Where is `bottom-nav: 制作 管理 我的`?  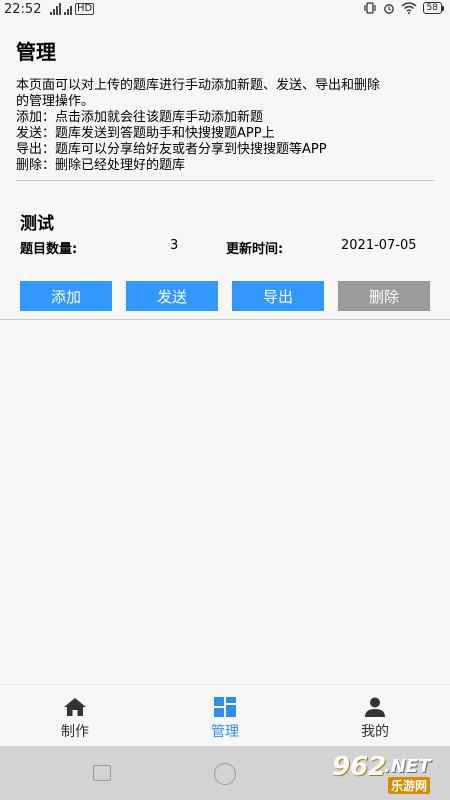 bottom-nav: 制作 管理 我的 is located at coordinates (225, 715).